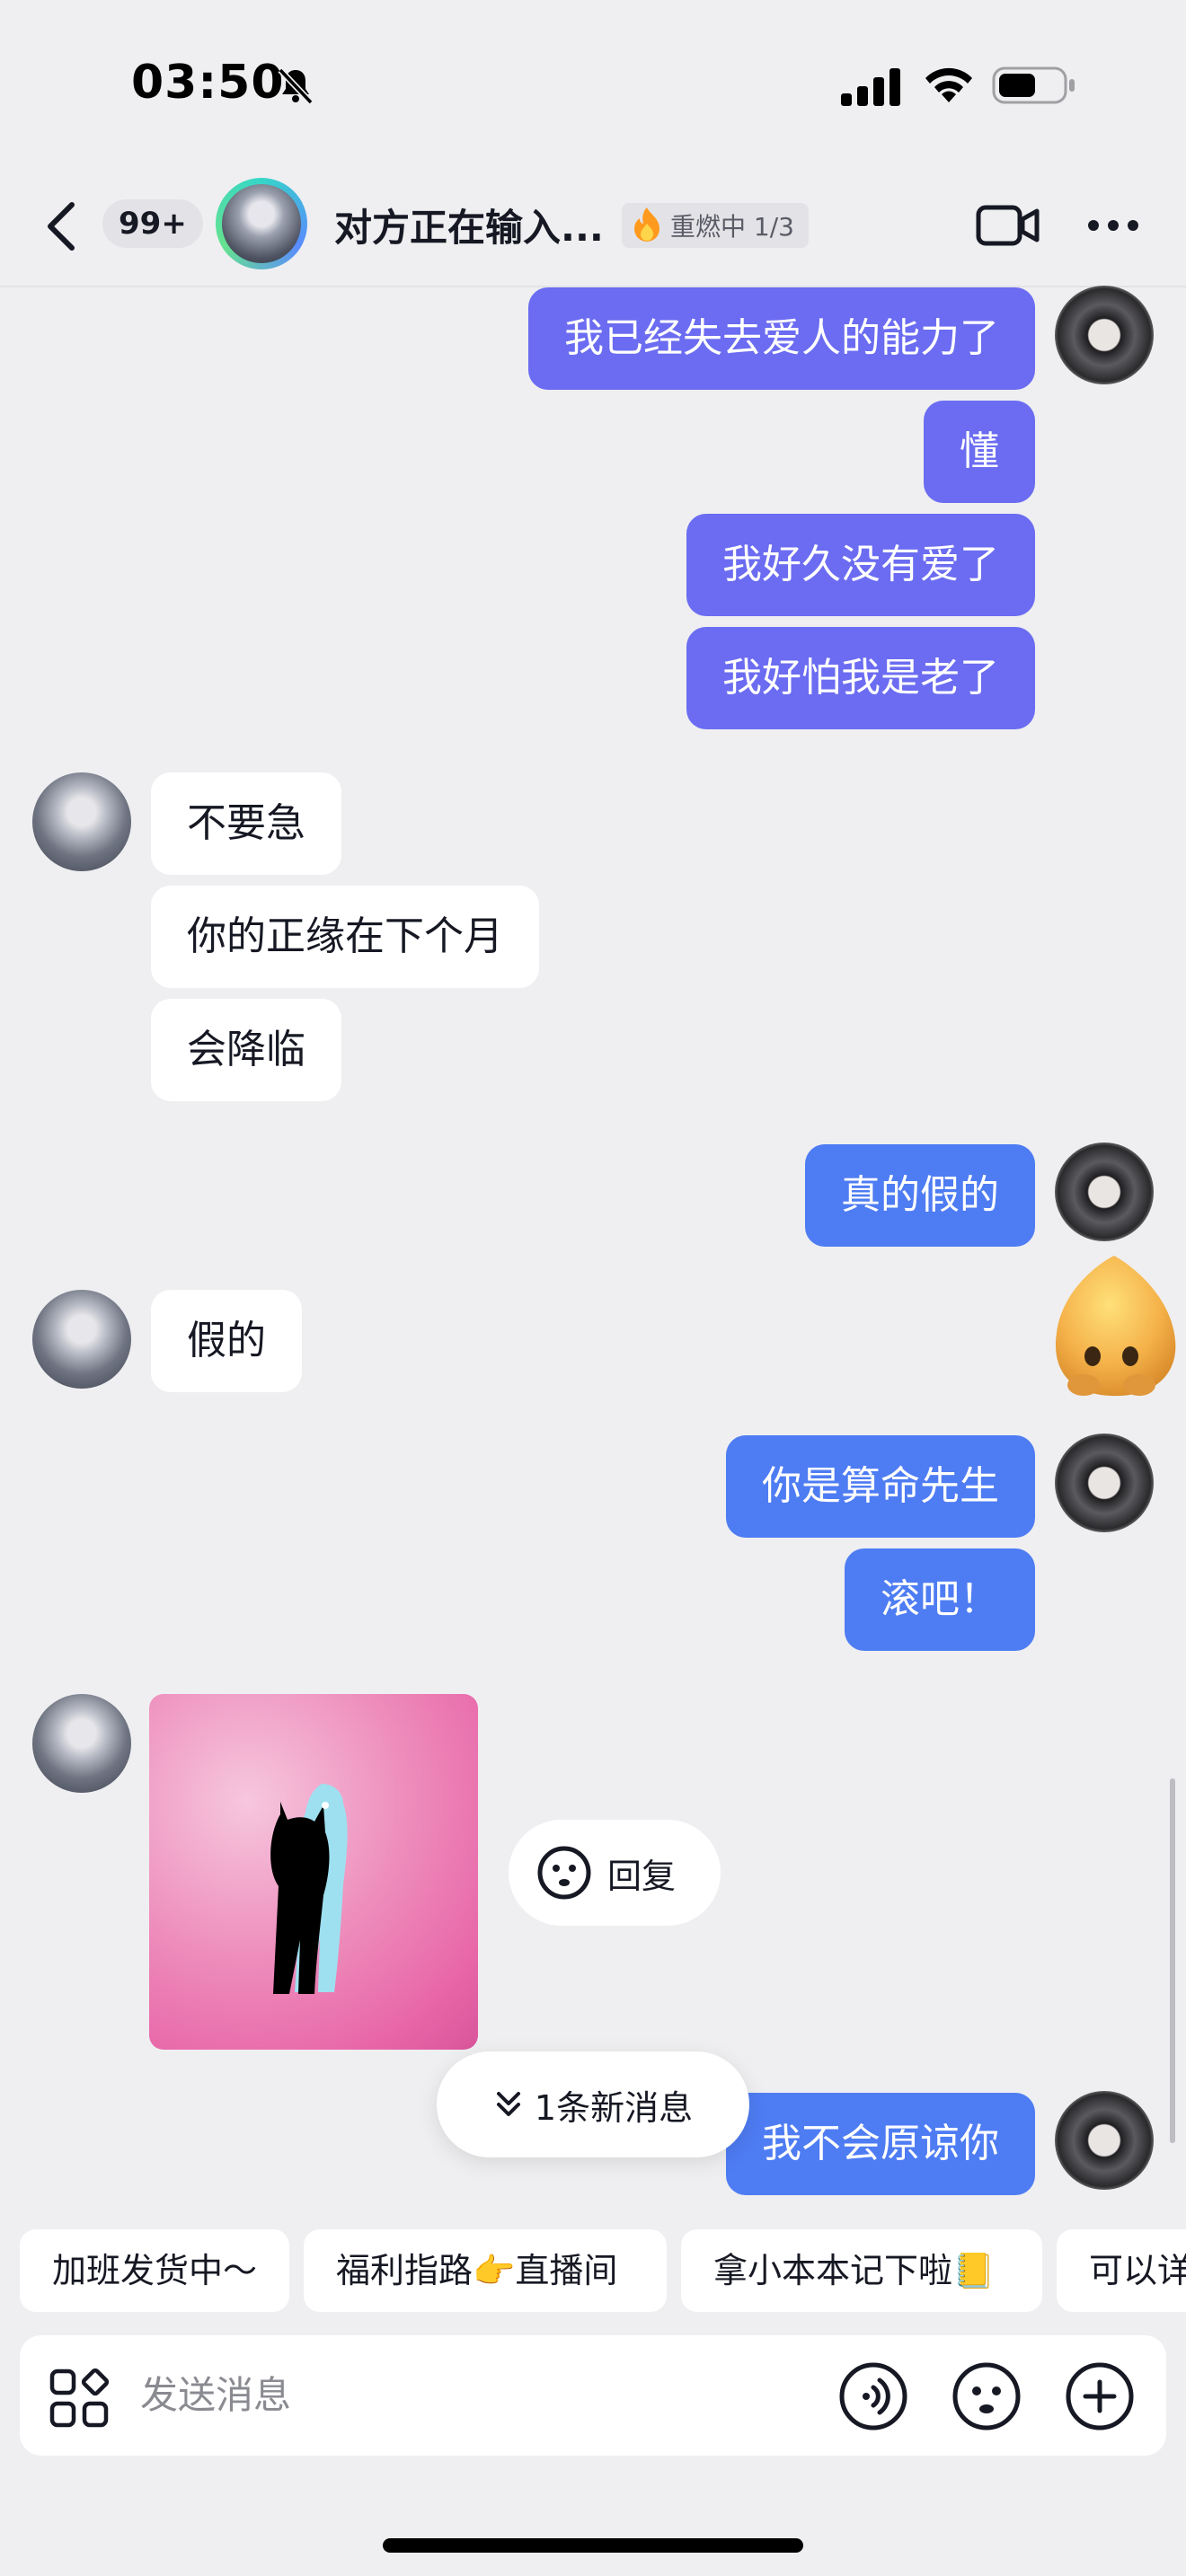 The width and height of the screenshot is (1186, 2576). I want to click on chat-header: 99+ 对方正在输入... 重燃中 1/3, so click(593, 224).